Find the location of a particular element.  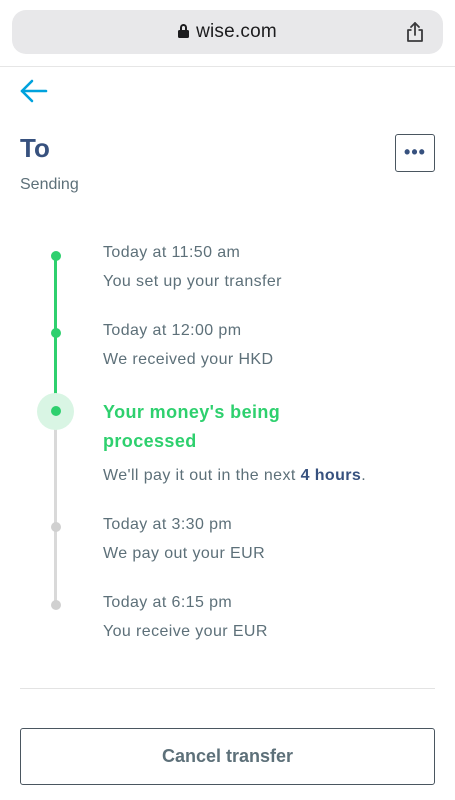

share-icon is located at coordinates (415, 32).